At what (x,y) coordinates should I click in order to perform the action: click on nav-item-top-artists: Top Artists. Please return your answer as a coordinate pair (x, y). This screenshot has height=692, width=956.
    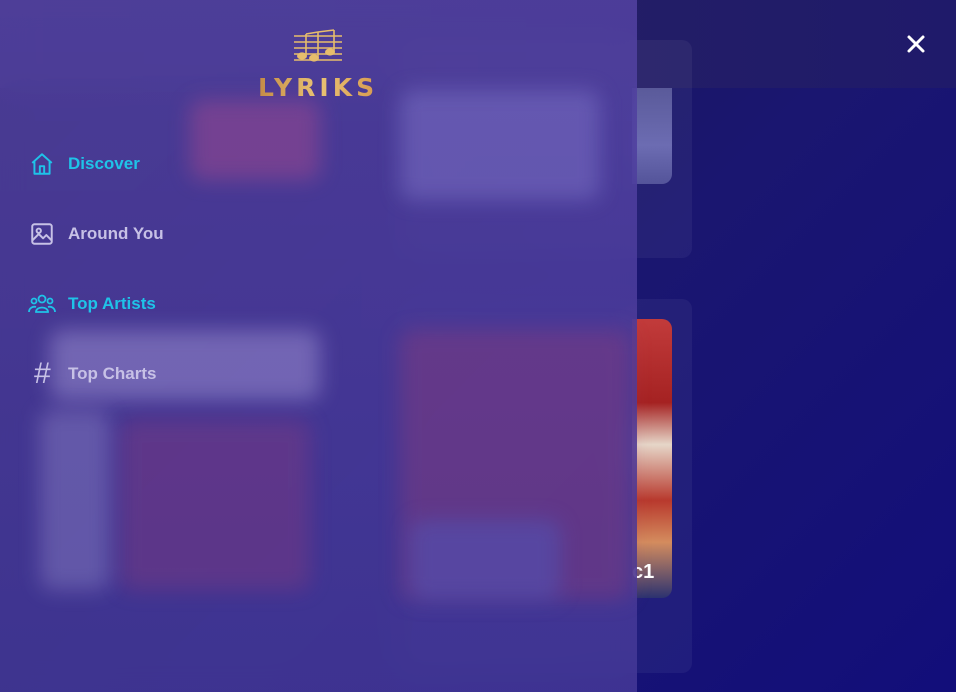
    Looking at the image, I should click on (92, 304).